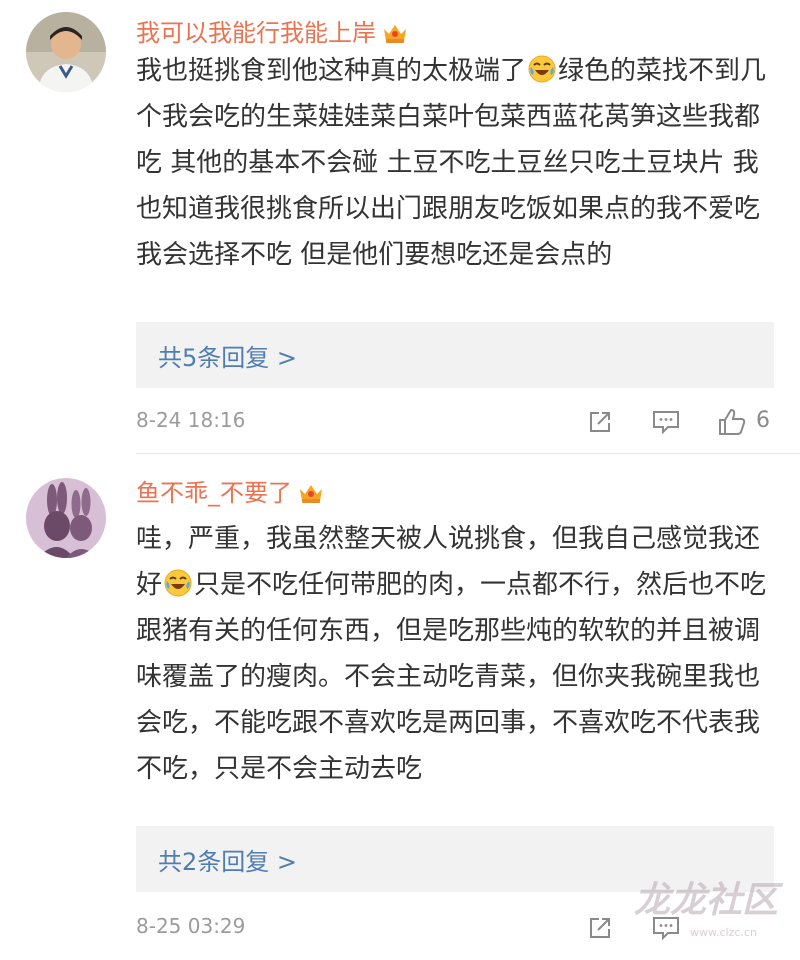 The width and height of the screenshot is (800, 960). I want to click on divider, so click(468, 453).